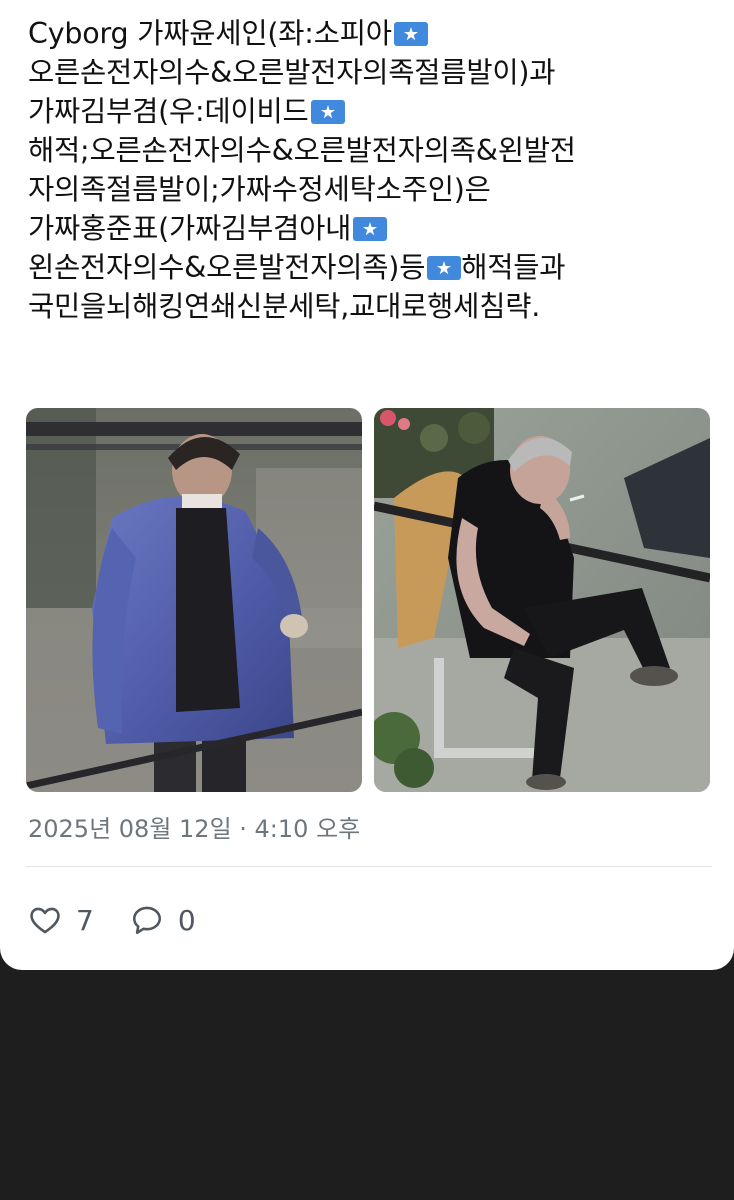 Image resolution: width=734 pixels, height=1200 pixels. I want to click on reply-button: 0, so click(163, 920).